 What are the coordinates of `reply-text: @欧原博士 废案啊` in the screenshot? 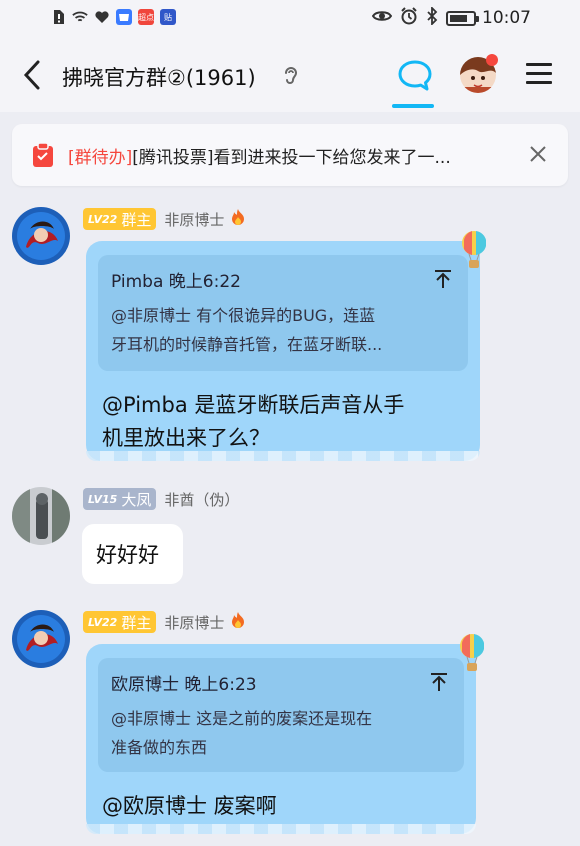 It's located at (189, 806).